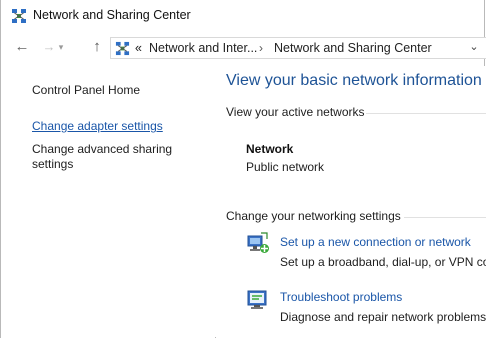 The width and height of the screenshot is (486, 339). Describe the element at coordinates (354, 80) in the screenshot. I see `page-title: View your basic network information` at that location.